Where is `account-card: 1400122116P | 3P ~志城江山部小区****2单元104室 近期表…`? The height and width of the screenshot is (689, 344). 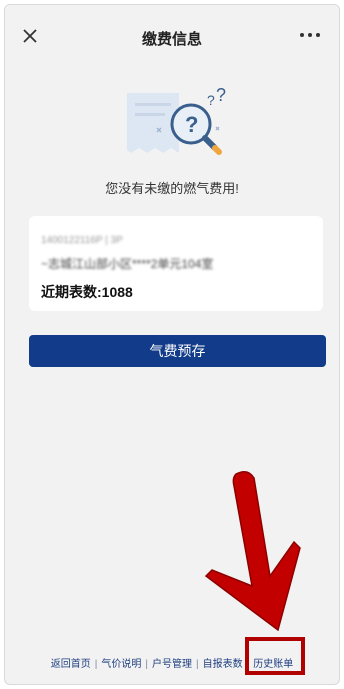
account-card: 1400122116P | 3P ~志城江山部小区****2单元104室 近期表… is located at coordinates (176, 263).